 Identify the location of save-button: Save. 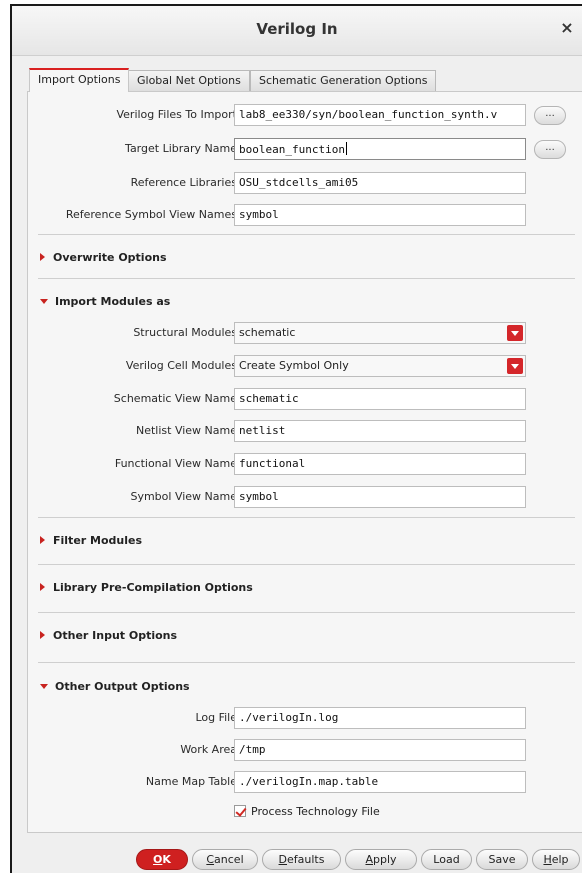
(502, 859).